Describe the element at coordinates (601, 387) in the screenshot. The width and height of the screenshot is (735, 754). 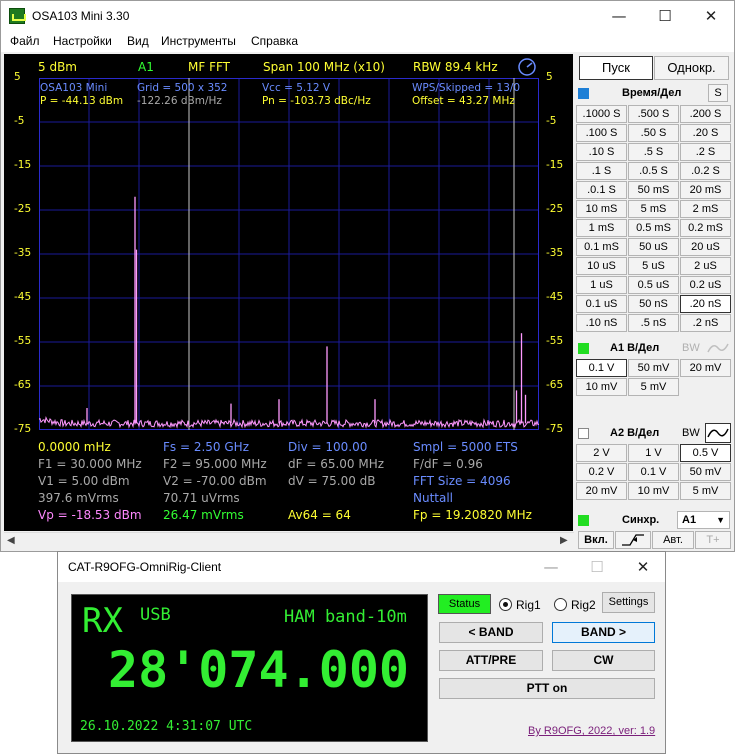
I see `a1-option-button: 10 mV` at that location.